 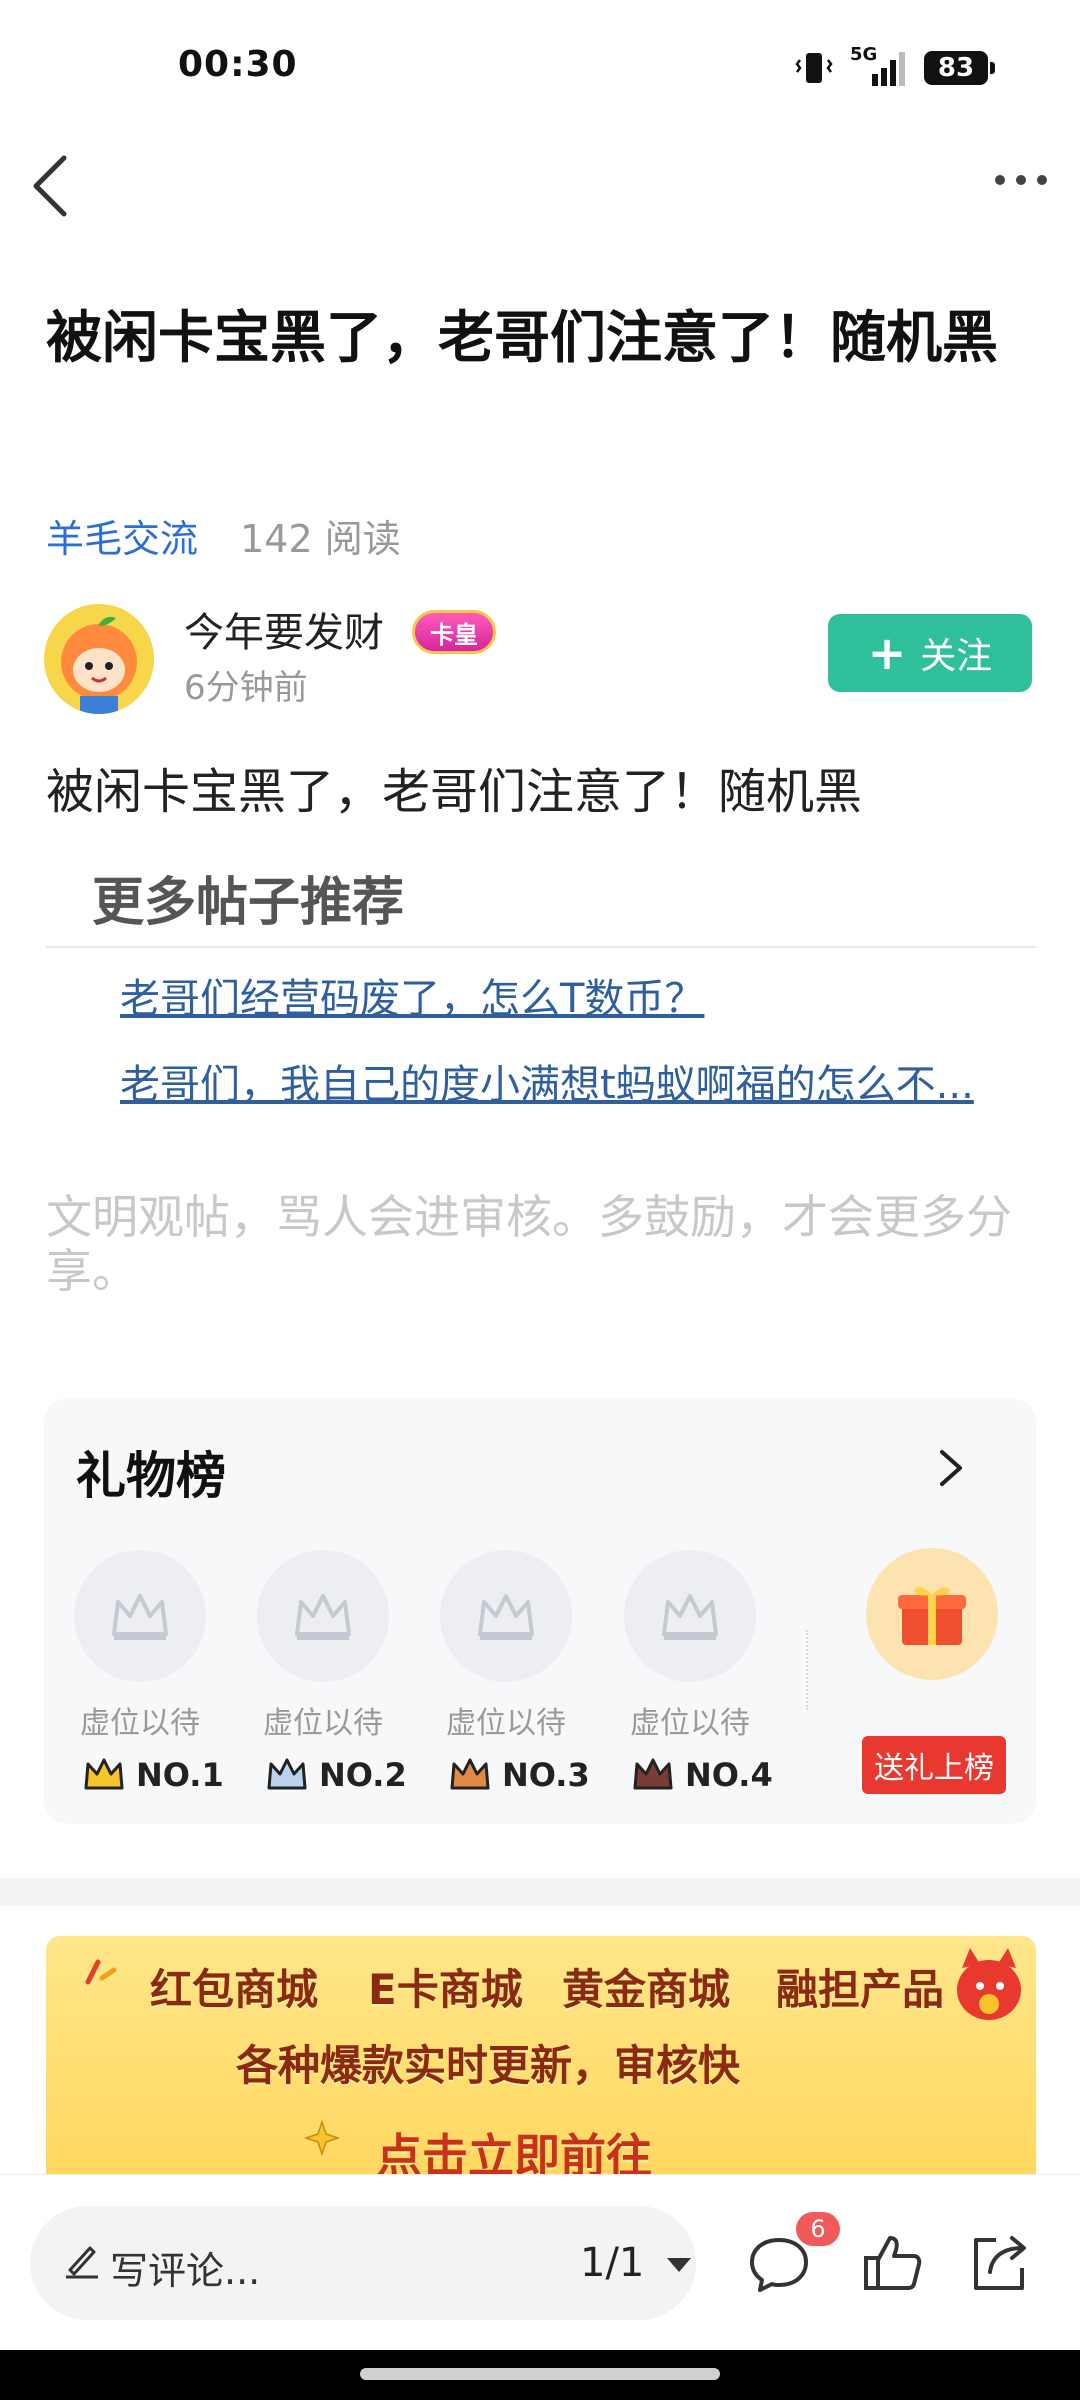 What do you see at coordinates (287, 1774) in the screenshot?
I see `silver-crown-icon` at bounding box center [287, 1774].